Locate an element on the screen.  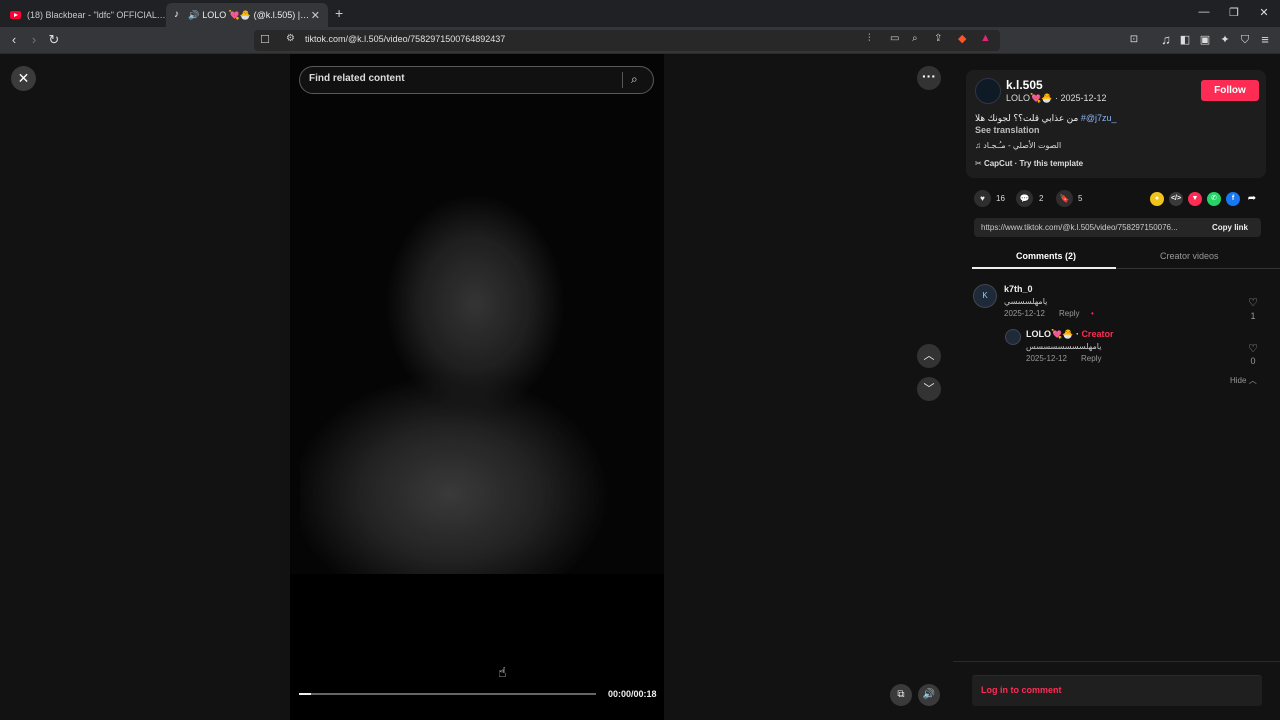
zoom-icon: ⌕ is located at coordinates (915, 38).